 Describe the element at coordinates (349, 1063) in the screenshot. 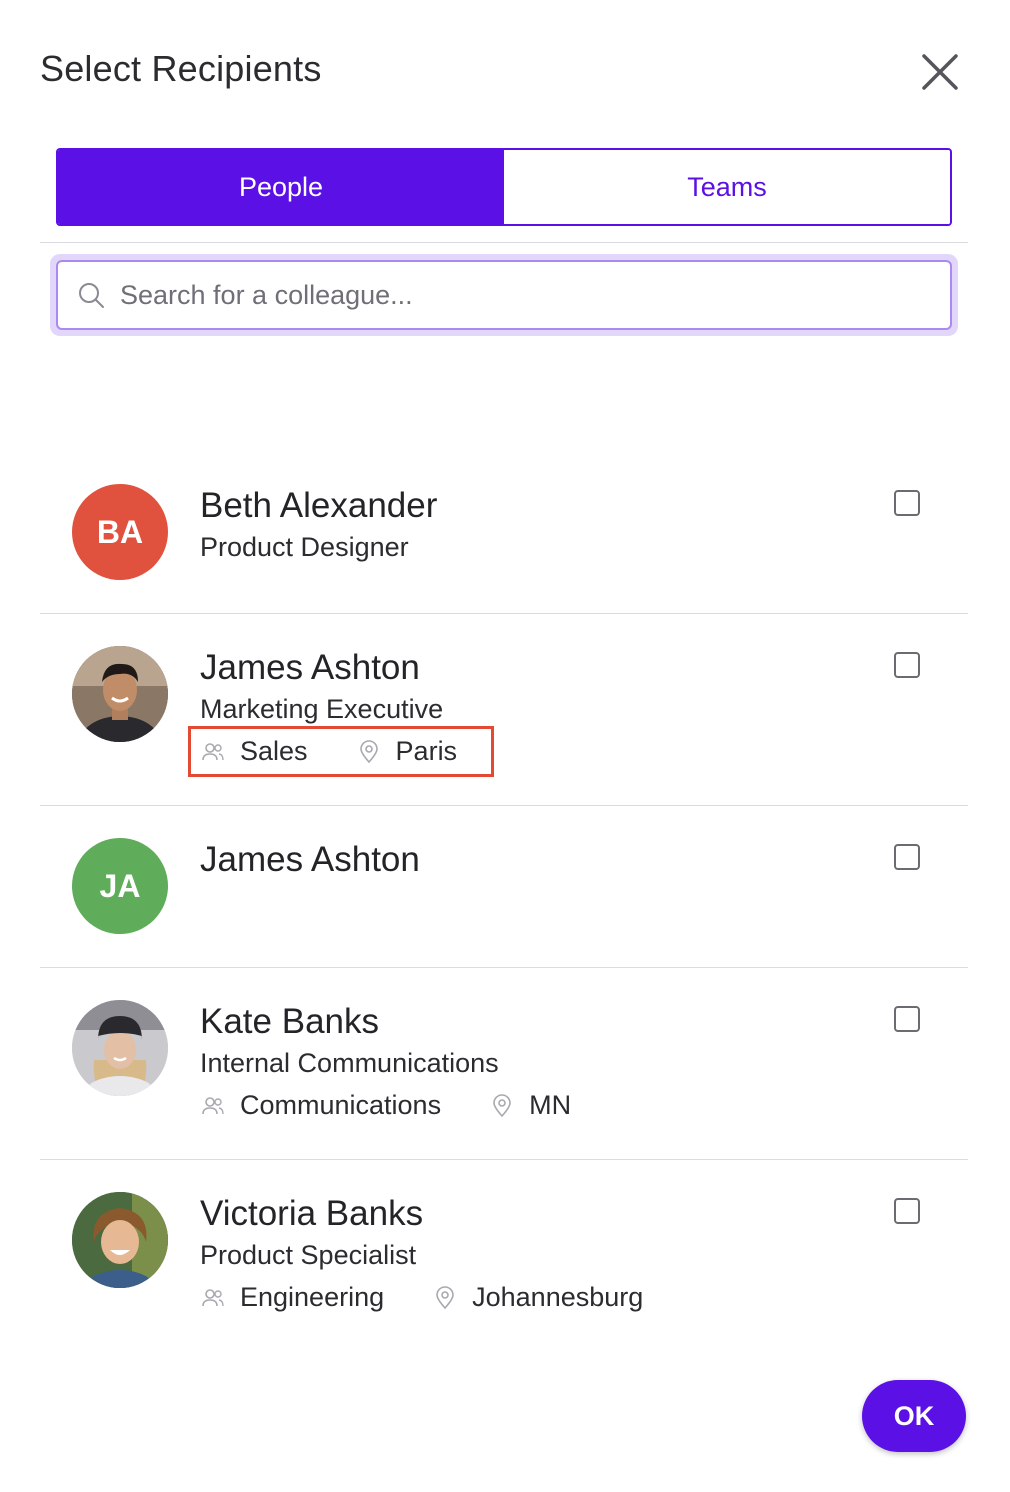

I see `person-role: Internal Communications` at that location.